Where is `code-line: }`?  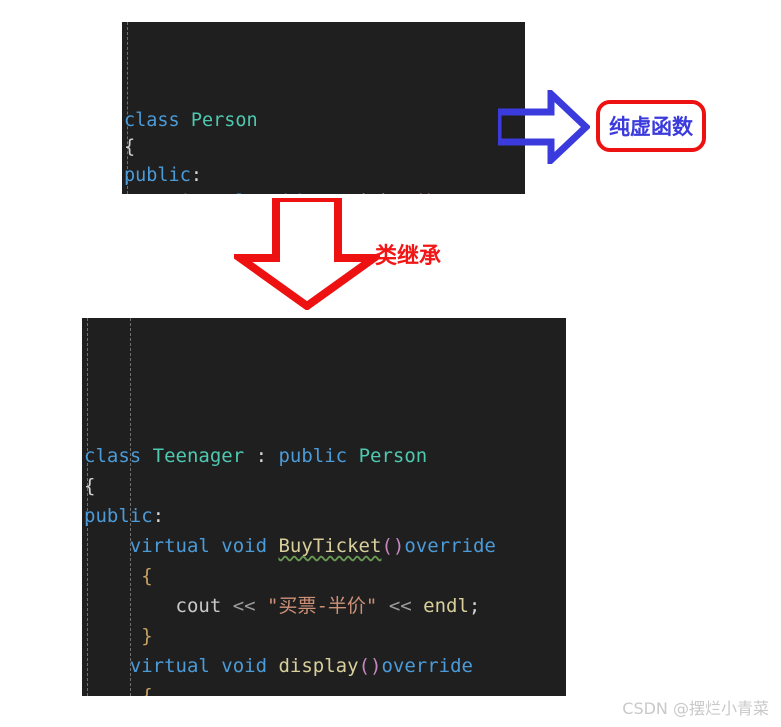 code-line: } is located at coordinates (324, 636).